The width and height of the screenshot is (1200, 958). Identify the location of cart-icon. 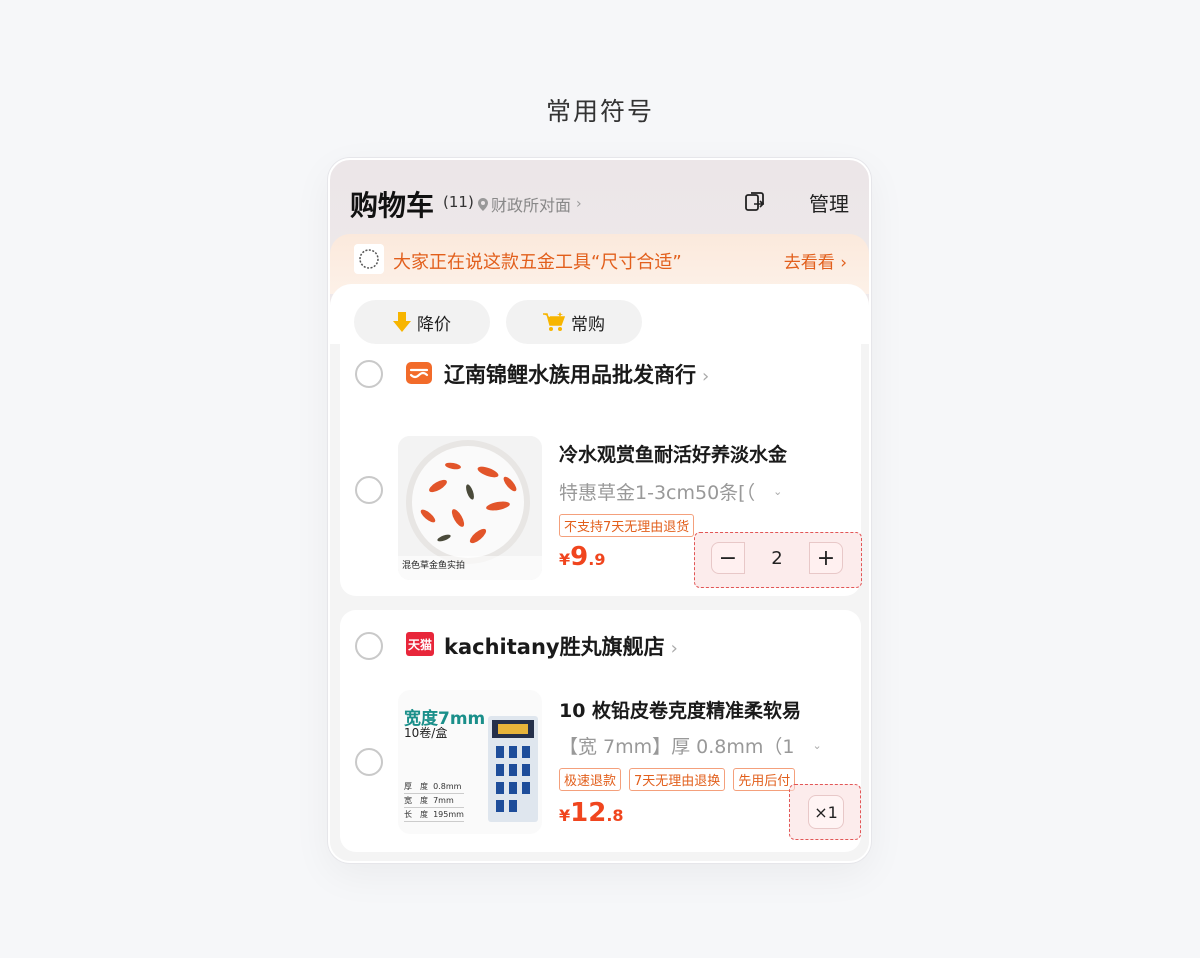
(554, 321).